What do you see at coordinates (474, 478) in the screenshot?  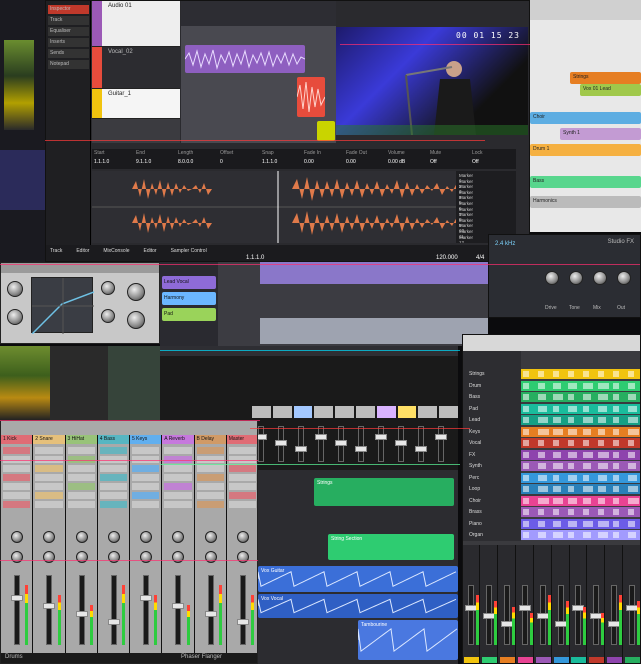 I see `logic-track-name: Perc` at bounding box center [474, 478].